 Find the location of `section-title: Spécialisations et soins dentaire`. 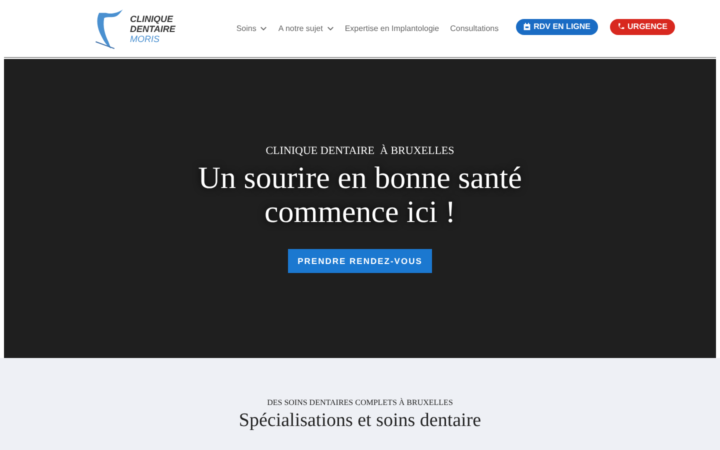

section-title: Spécialisations et soins dentaire is located at coordinates (360, 421).